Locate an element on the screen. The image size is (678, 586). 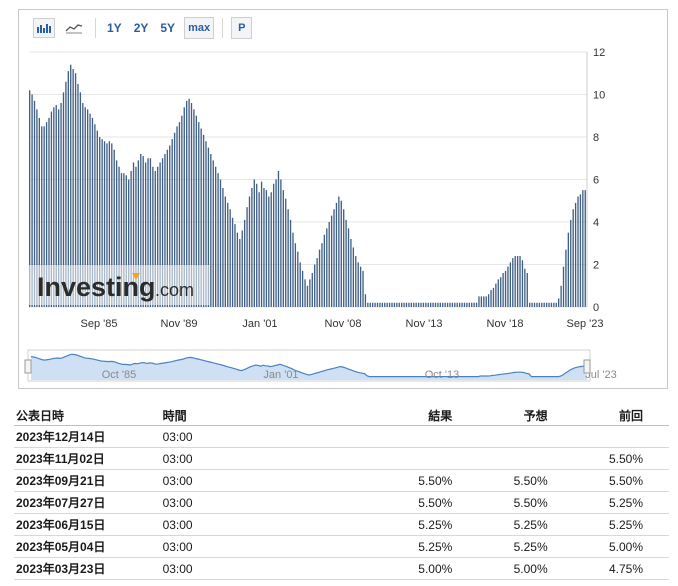
table-header-row: 公表日時 時間 結果 予想 前回 is located at coordinates (341, 415).